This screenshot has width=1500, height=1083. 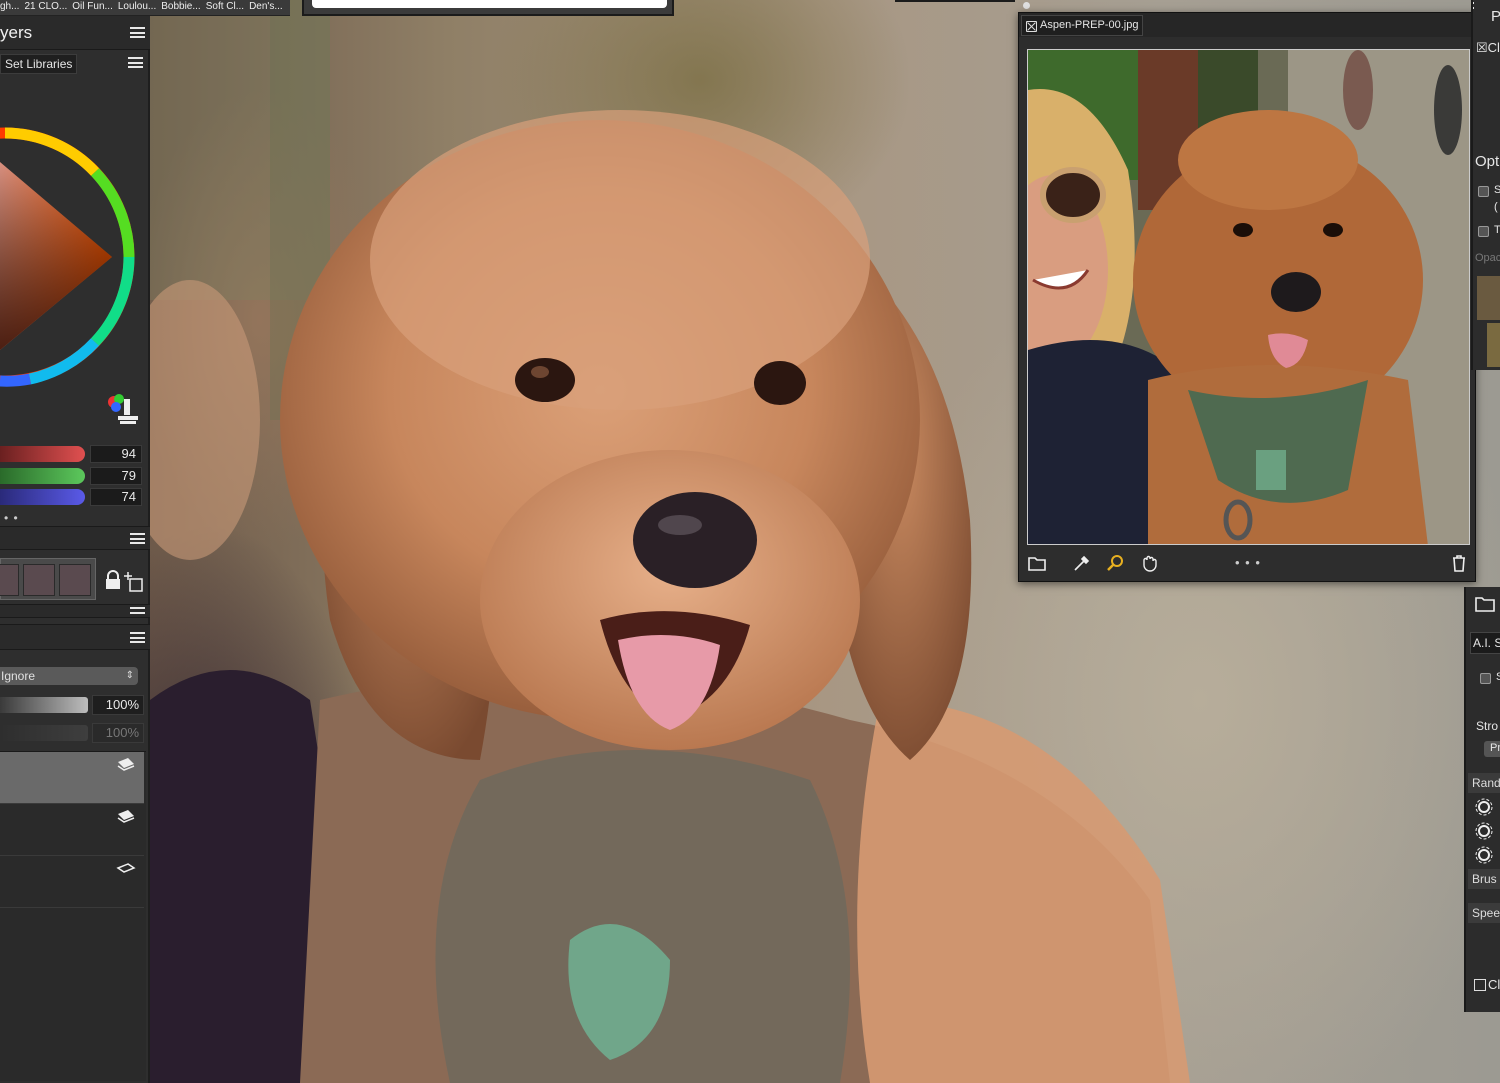 I want to click on eyedropper-icon, so click(x=1081, y=563).